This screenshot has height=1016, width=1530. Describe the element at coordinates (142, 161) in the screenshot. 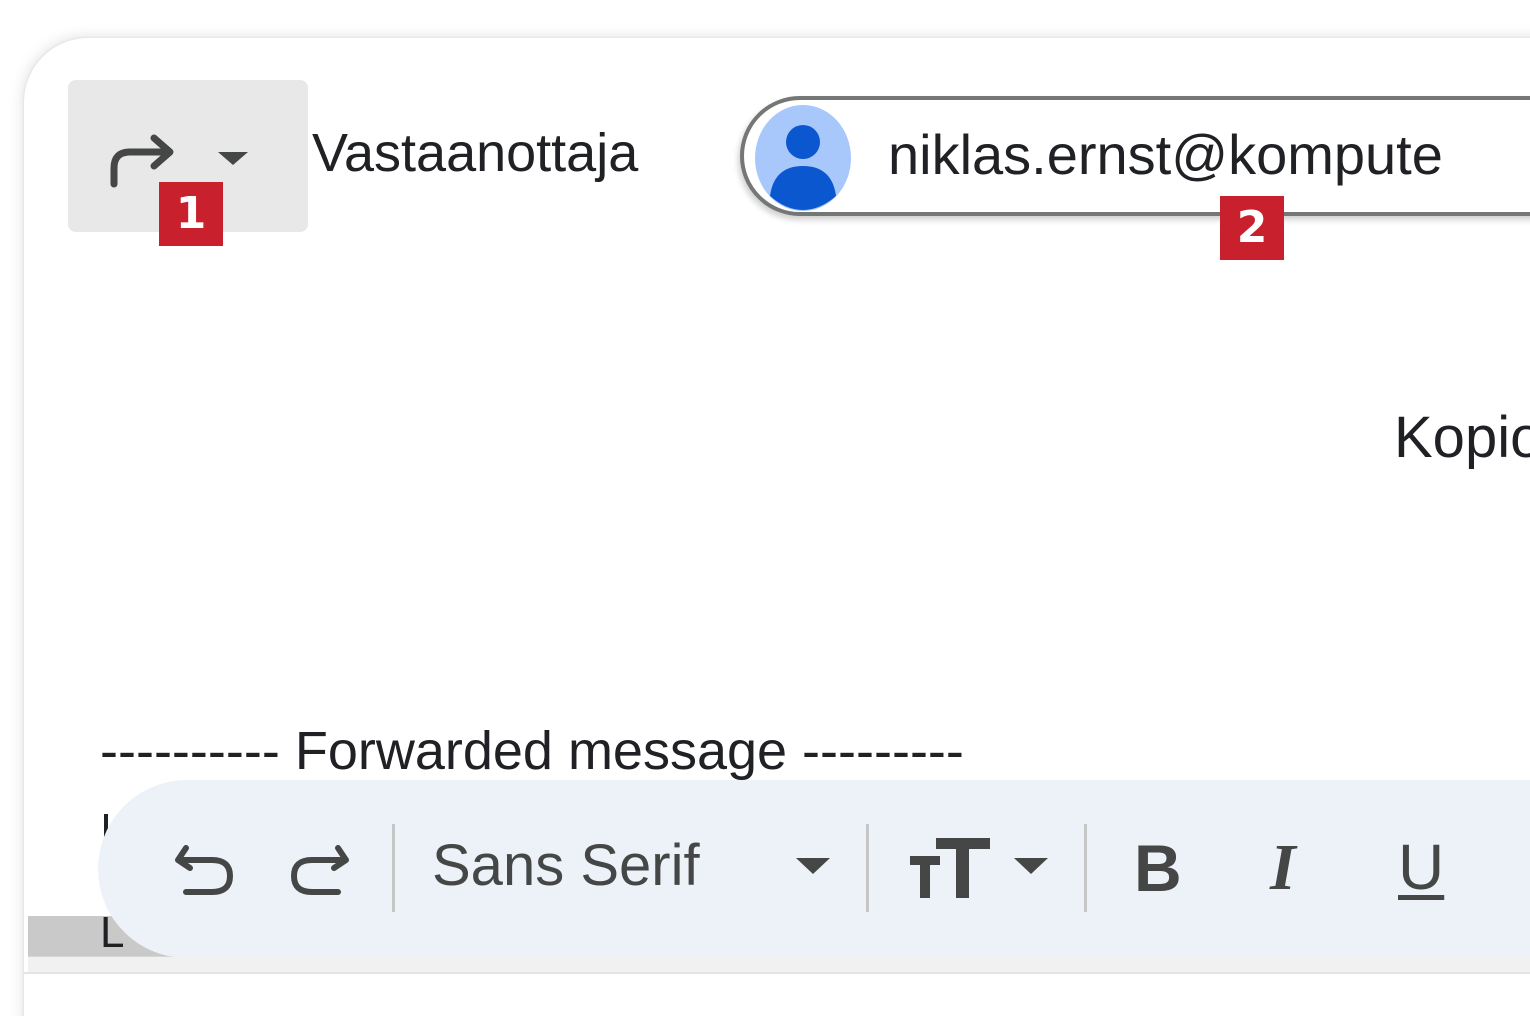

I see `forward-icon` at that location.